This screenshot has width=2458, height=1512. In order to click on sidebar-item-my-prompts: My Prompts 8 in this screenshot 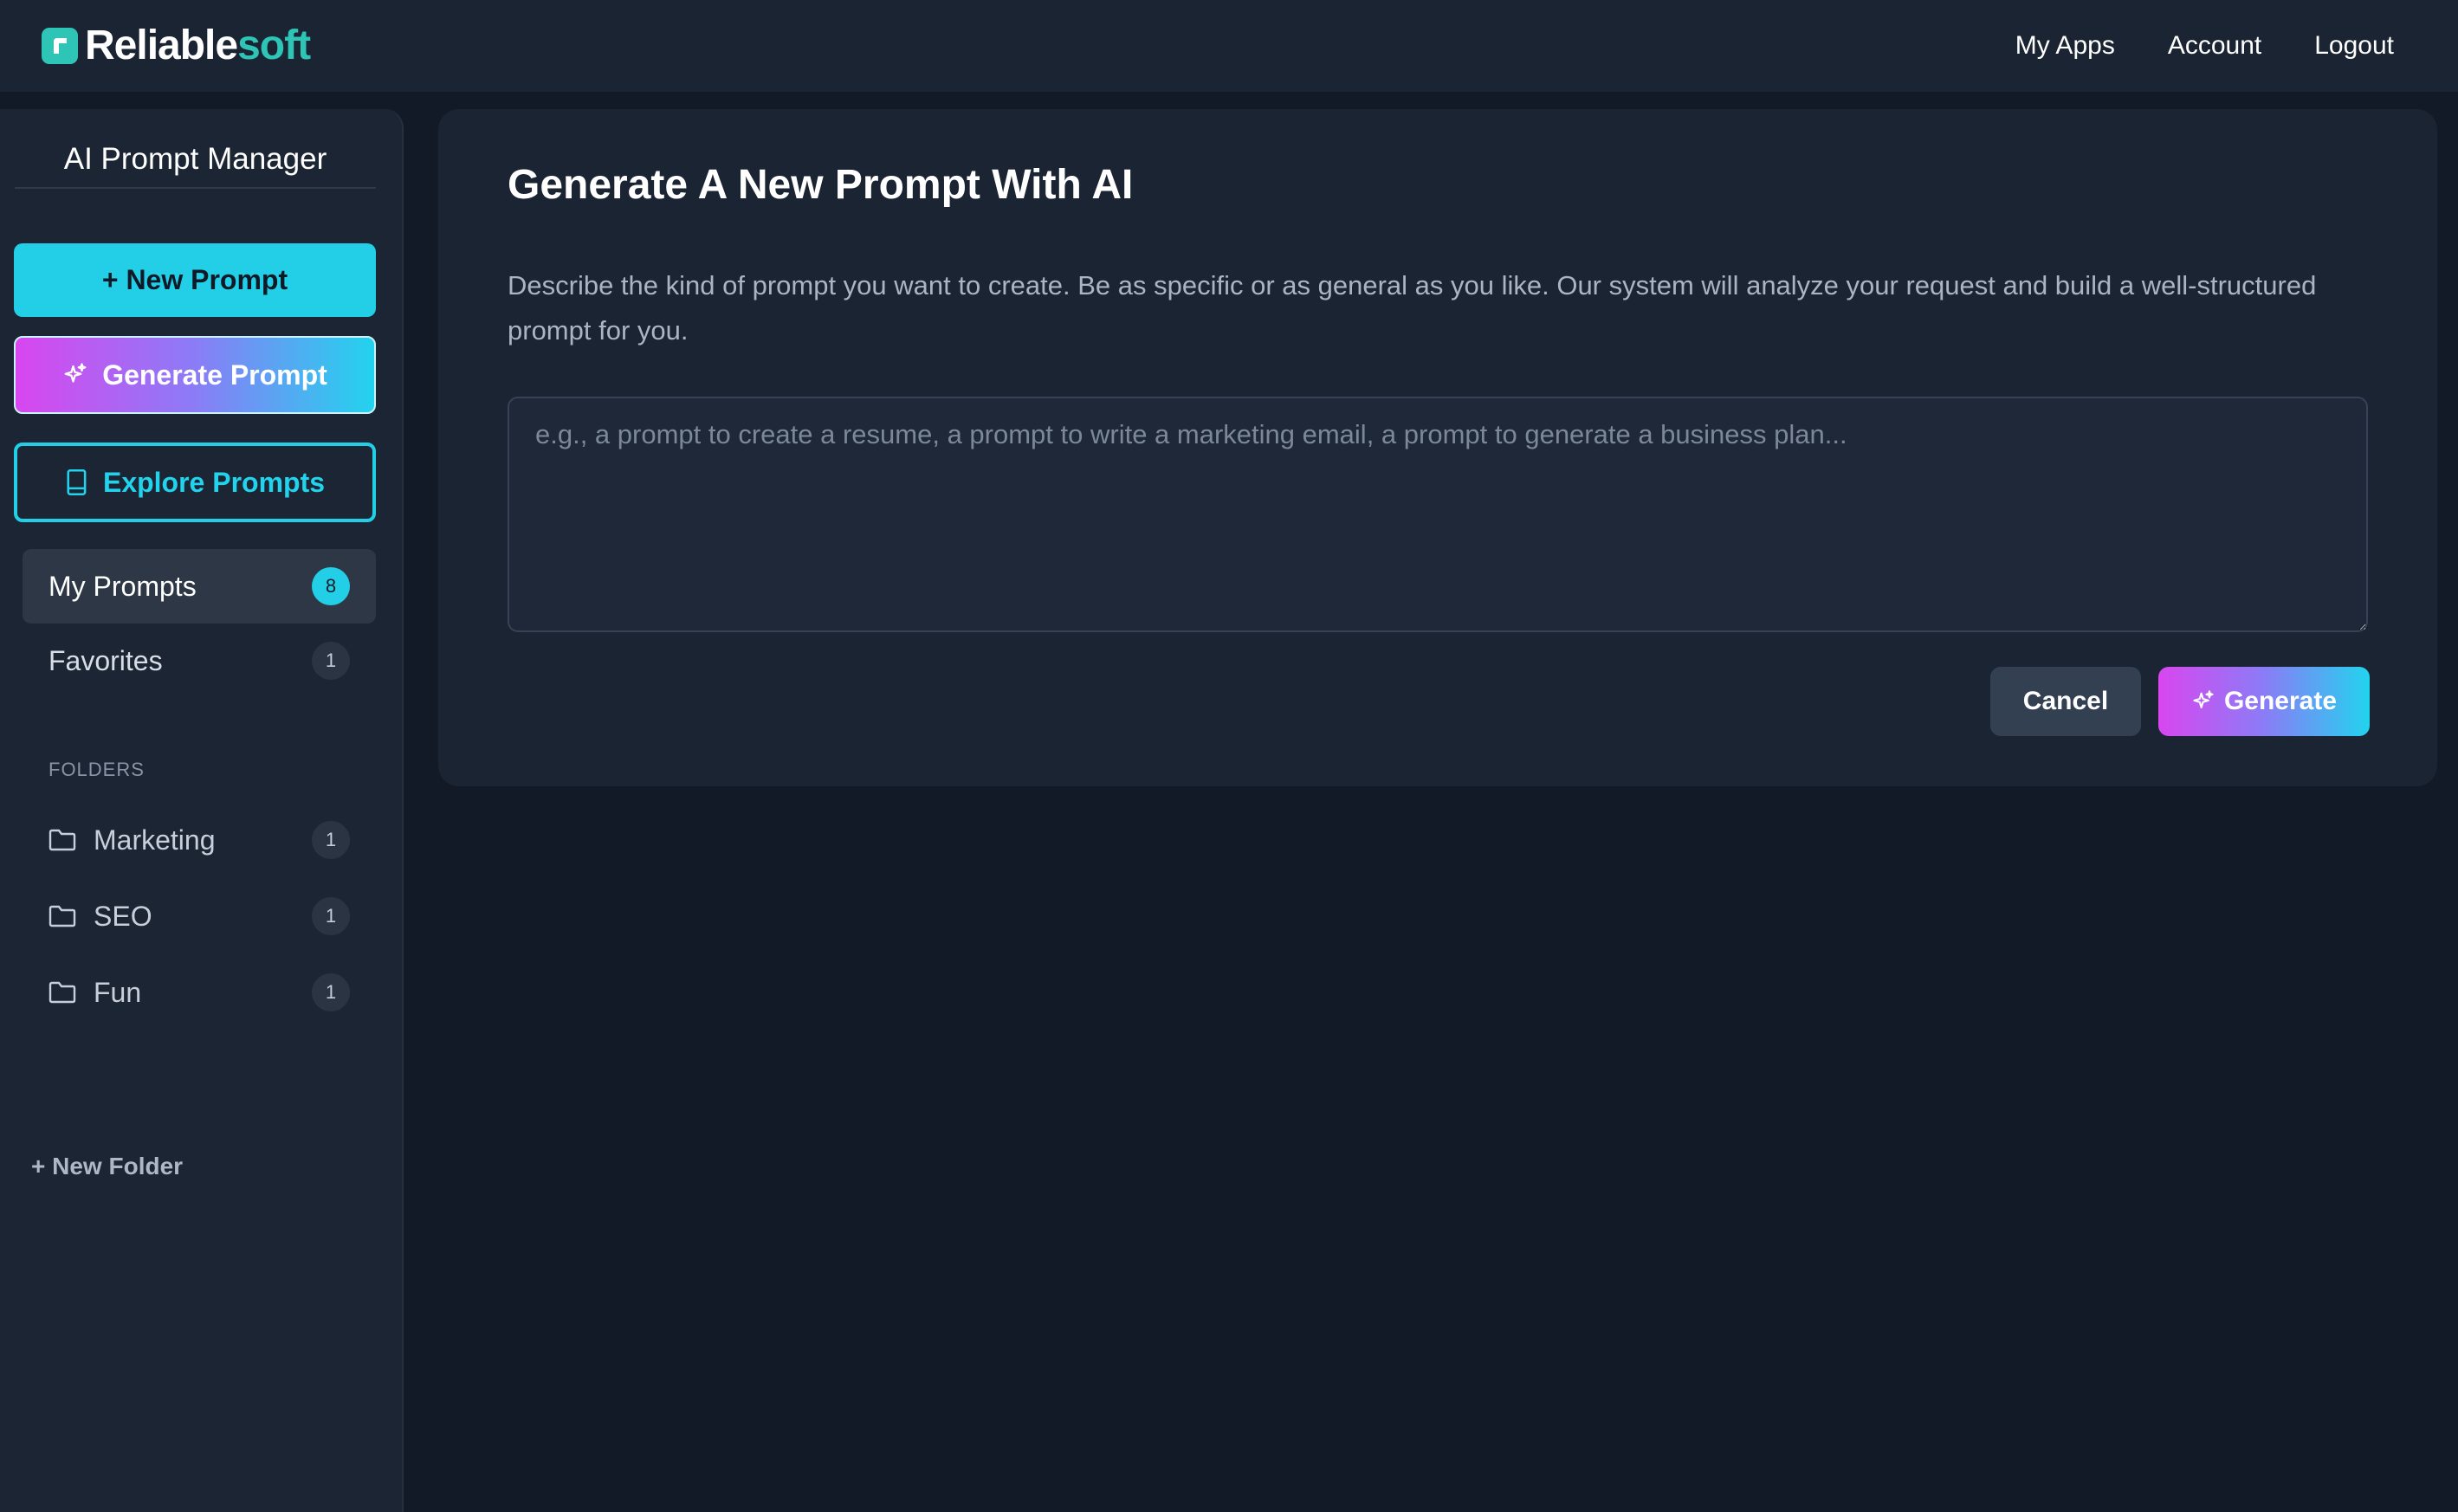, I will do `click(199, 586)`.